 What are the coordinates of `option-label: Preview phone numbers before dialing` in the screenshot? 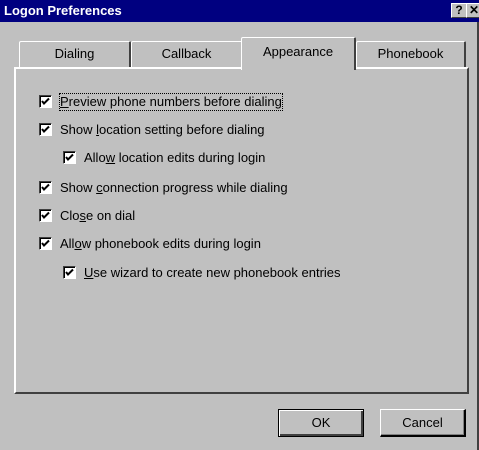 It's located at (171, 102).